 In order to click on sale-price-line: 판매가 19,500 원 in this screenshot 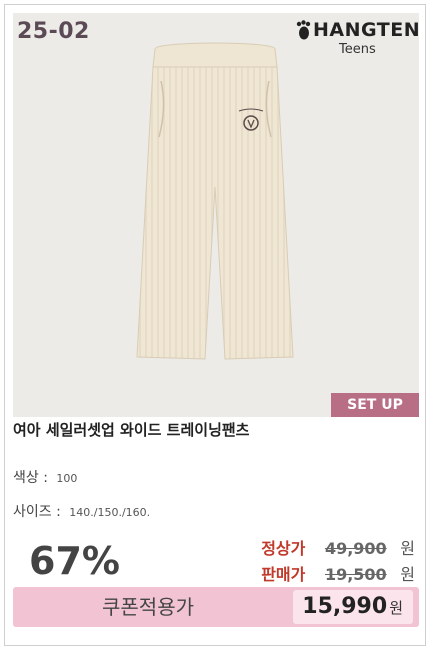, I will do `click(338, 573)`.